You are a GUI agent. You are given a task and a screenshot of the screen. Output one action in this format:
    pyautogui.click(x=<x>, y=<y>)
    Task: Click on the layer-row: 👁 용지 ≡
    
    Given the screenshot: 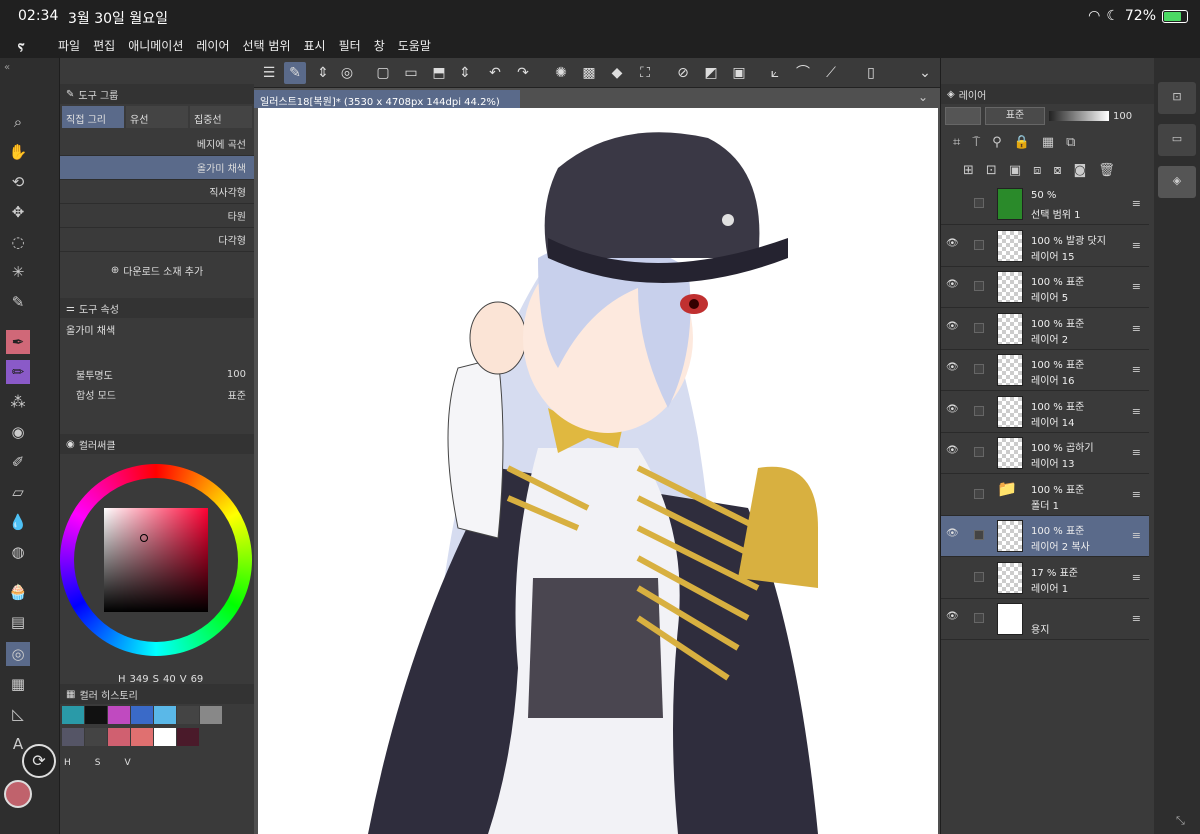 What is the action you would take?
    pyautogui.click(x=1045, y=619)
    